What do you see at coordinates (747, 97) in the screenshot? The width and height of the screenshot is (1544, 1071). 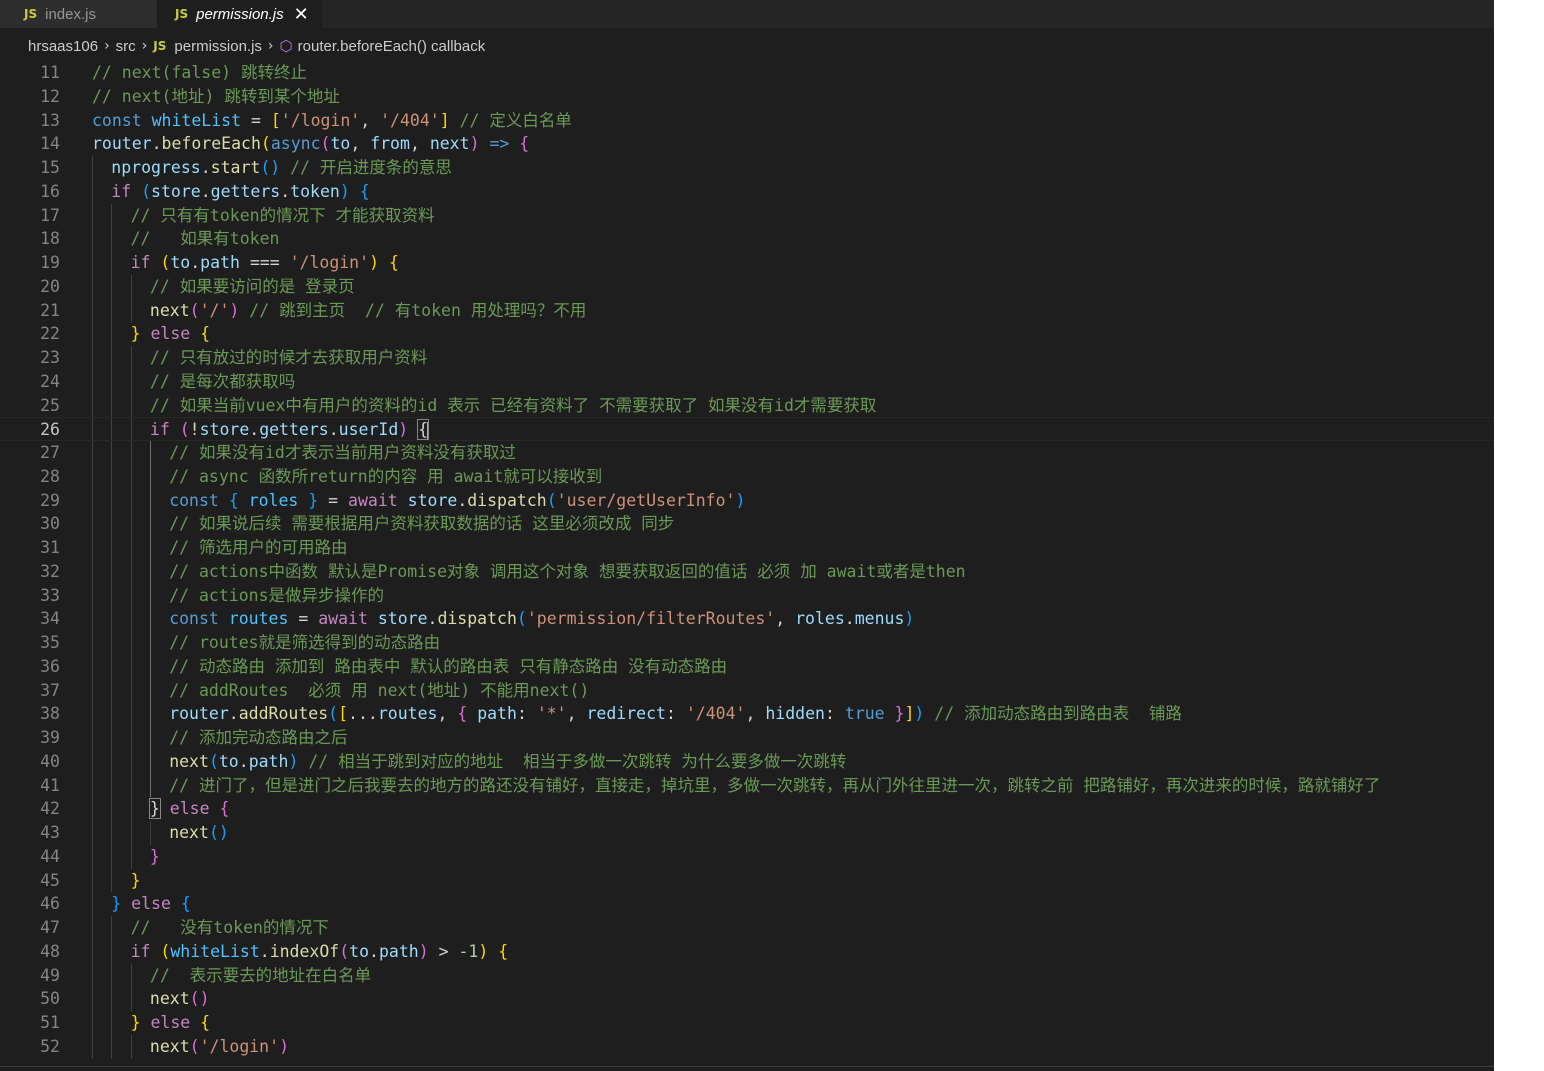 I see `code-line: 12 // next(地址) 跳转到某个地址` at bounding box center [747, 97].